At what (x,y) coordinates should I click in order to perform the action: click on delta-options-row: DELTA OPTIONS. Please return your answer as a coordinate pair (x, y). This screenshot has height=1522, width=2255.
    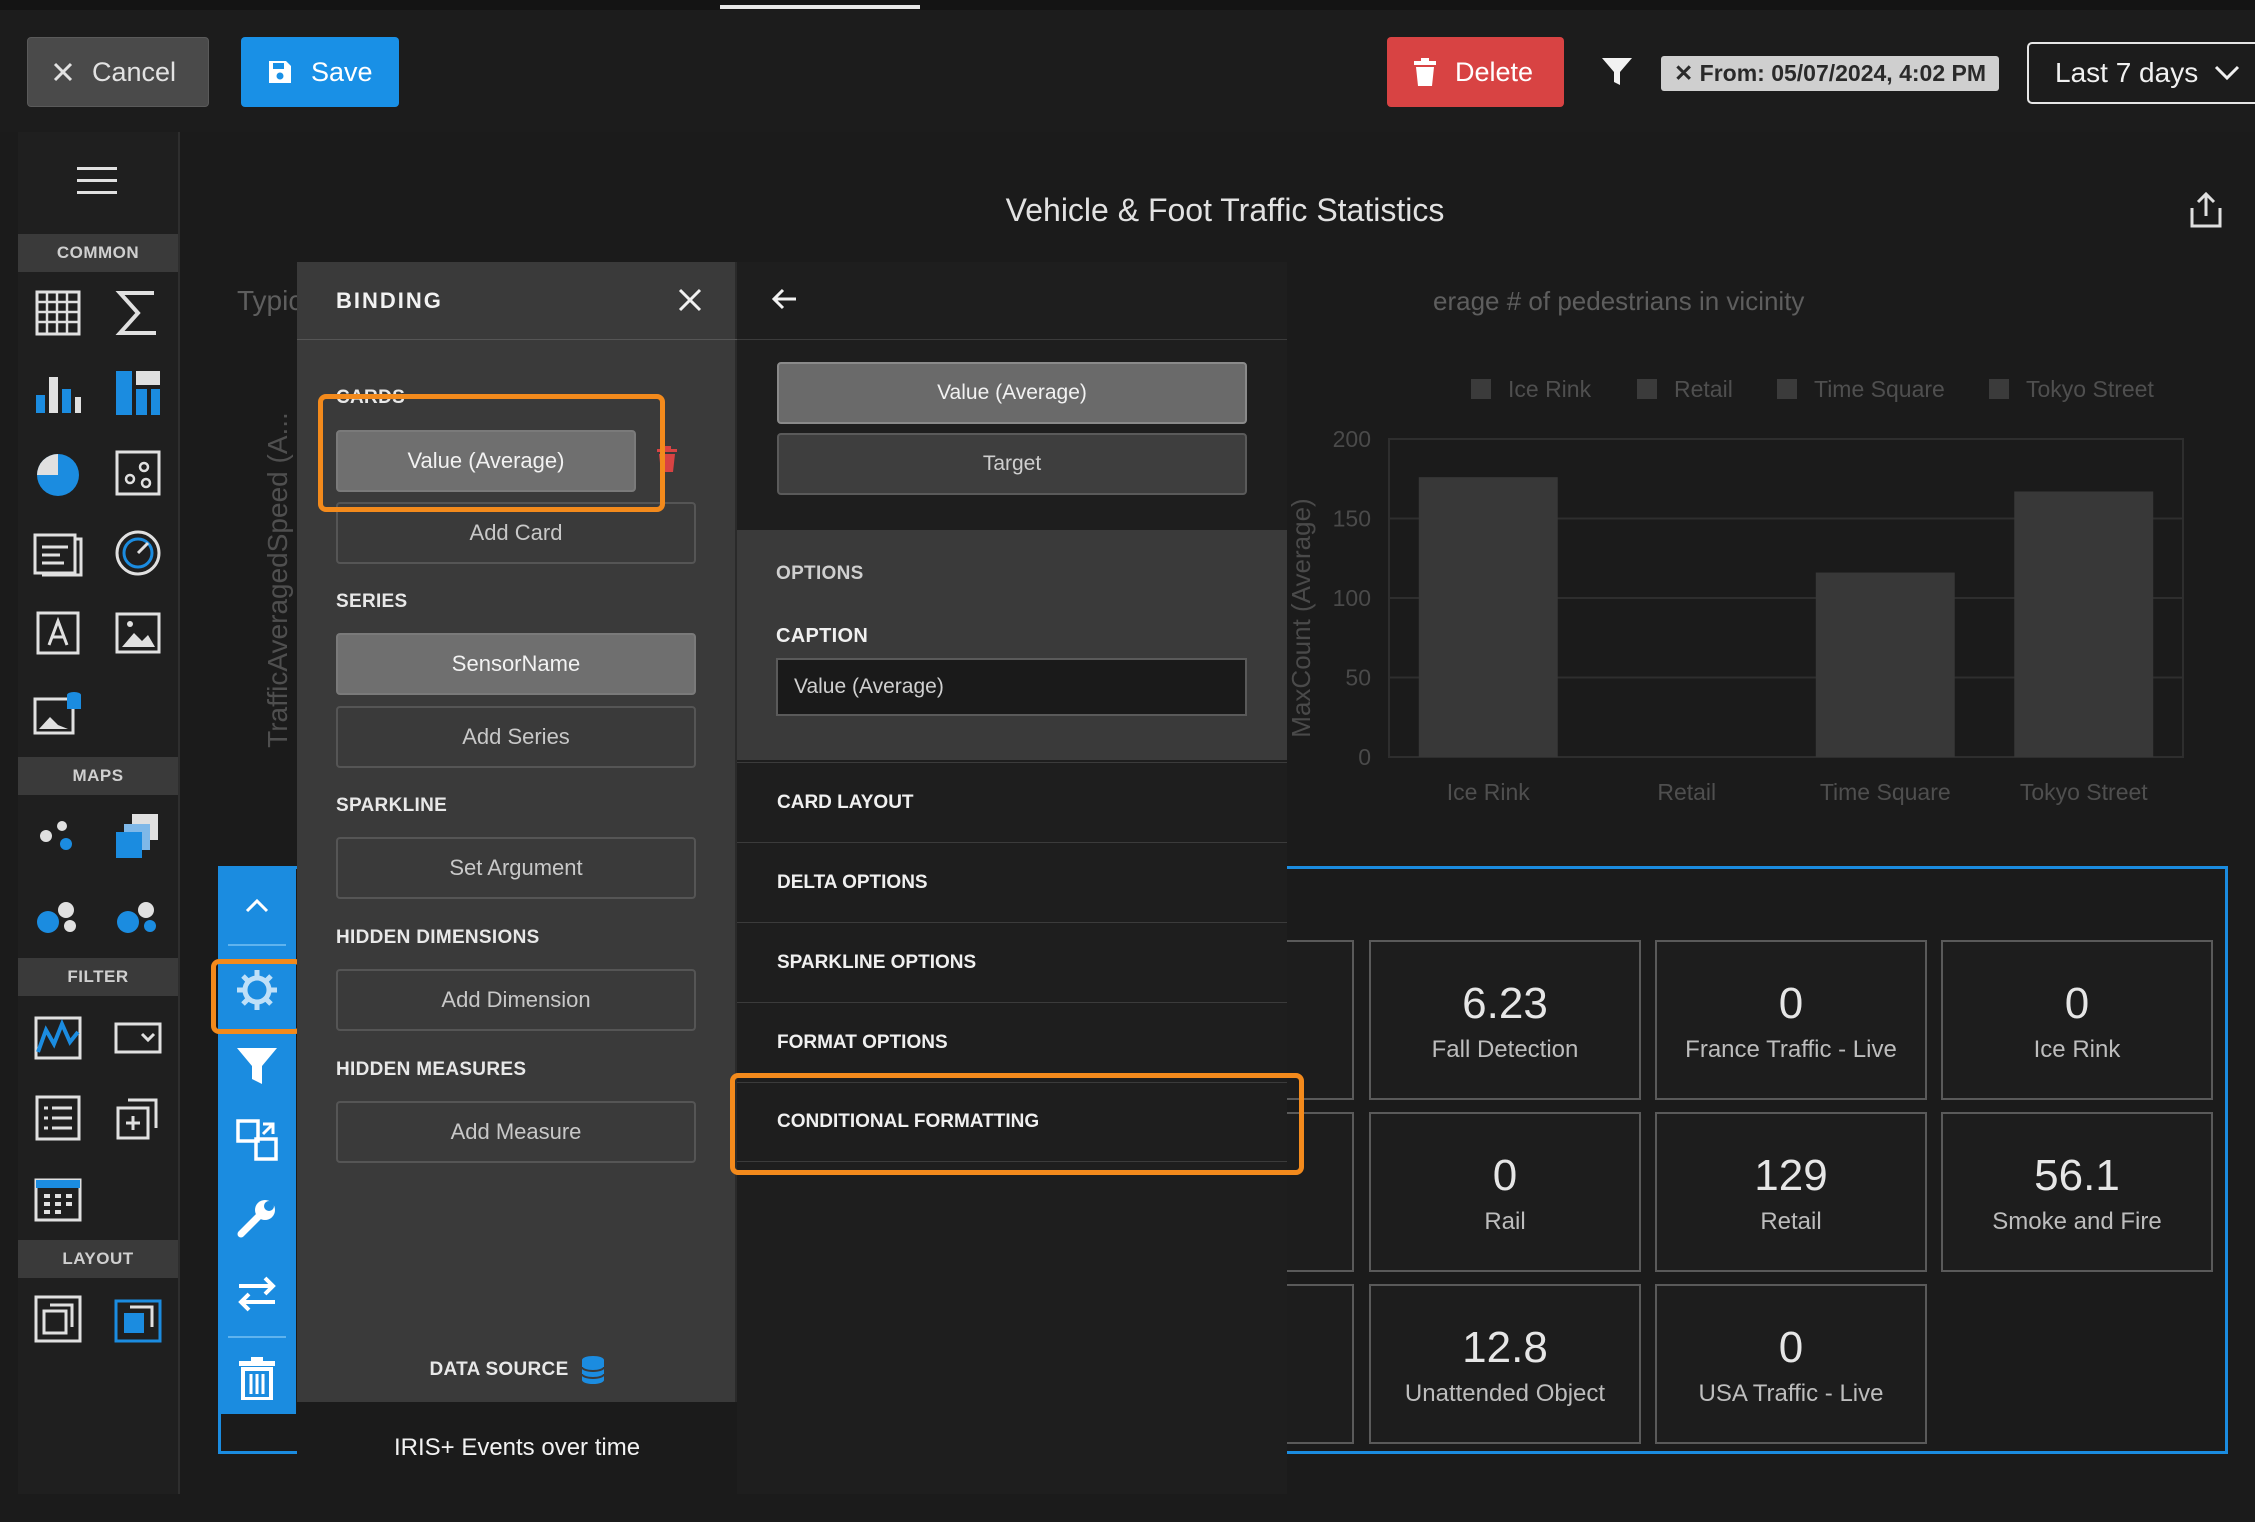
    Looking at the image, I should click on (1012, 882).